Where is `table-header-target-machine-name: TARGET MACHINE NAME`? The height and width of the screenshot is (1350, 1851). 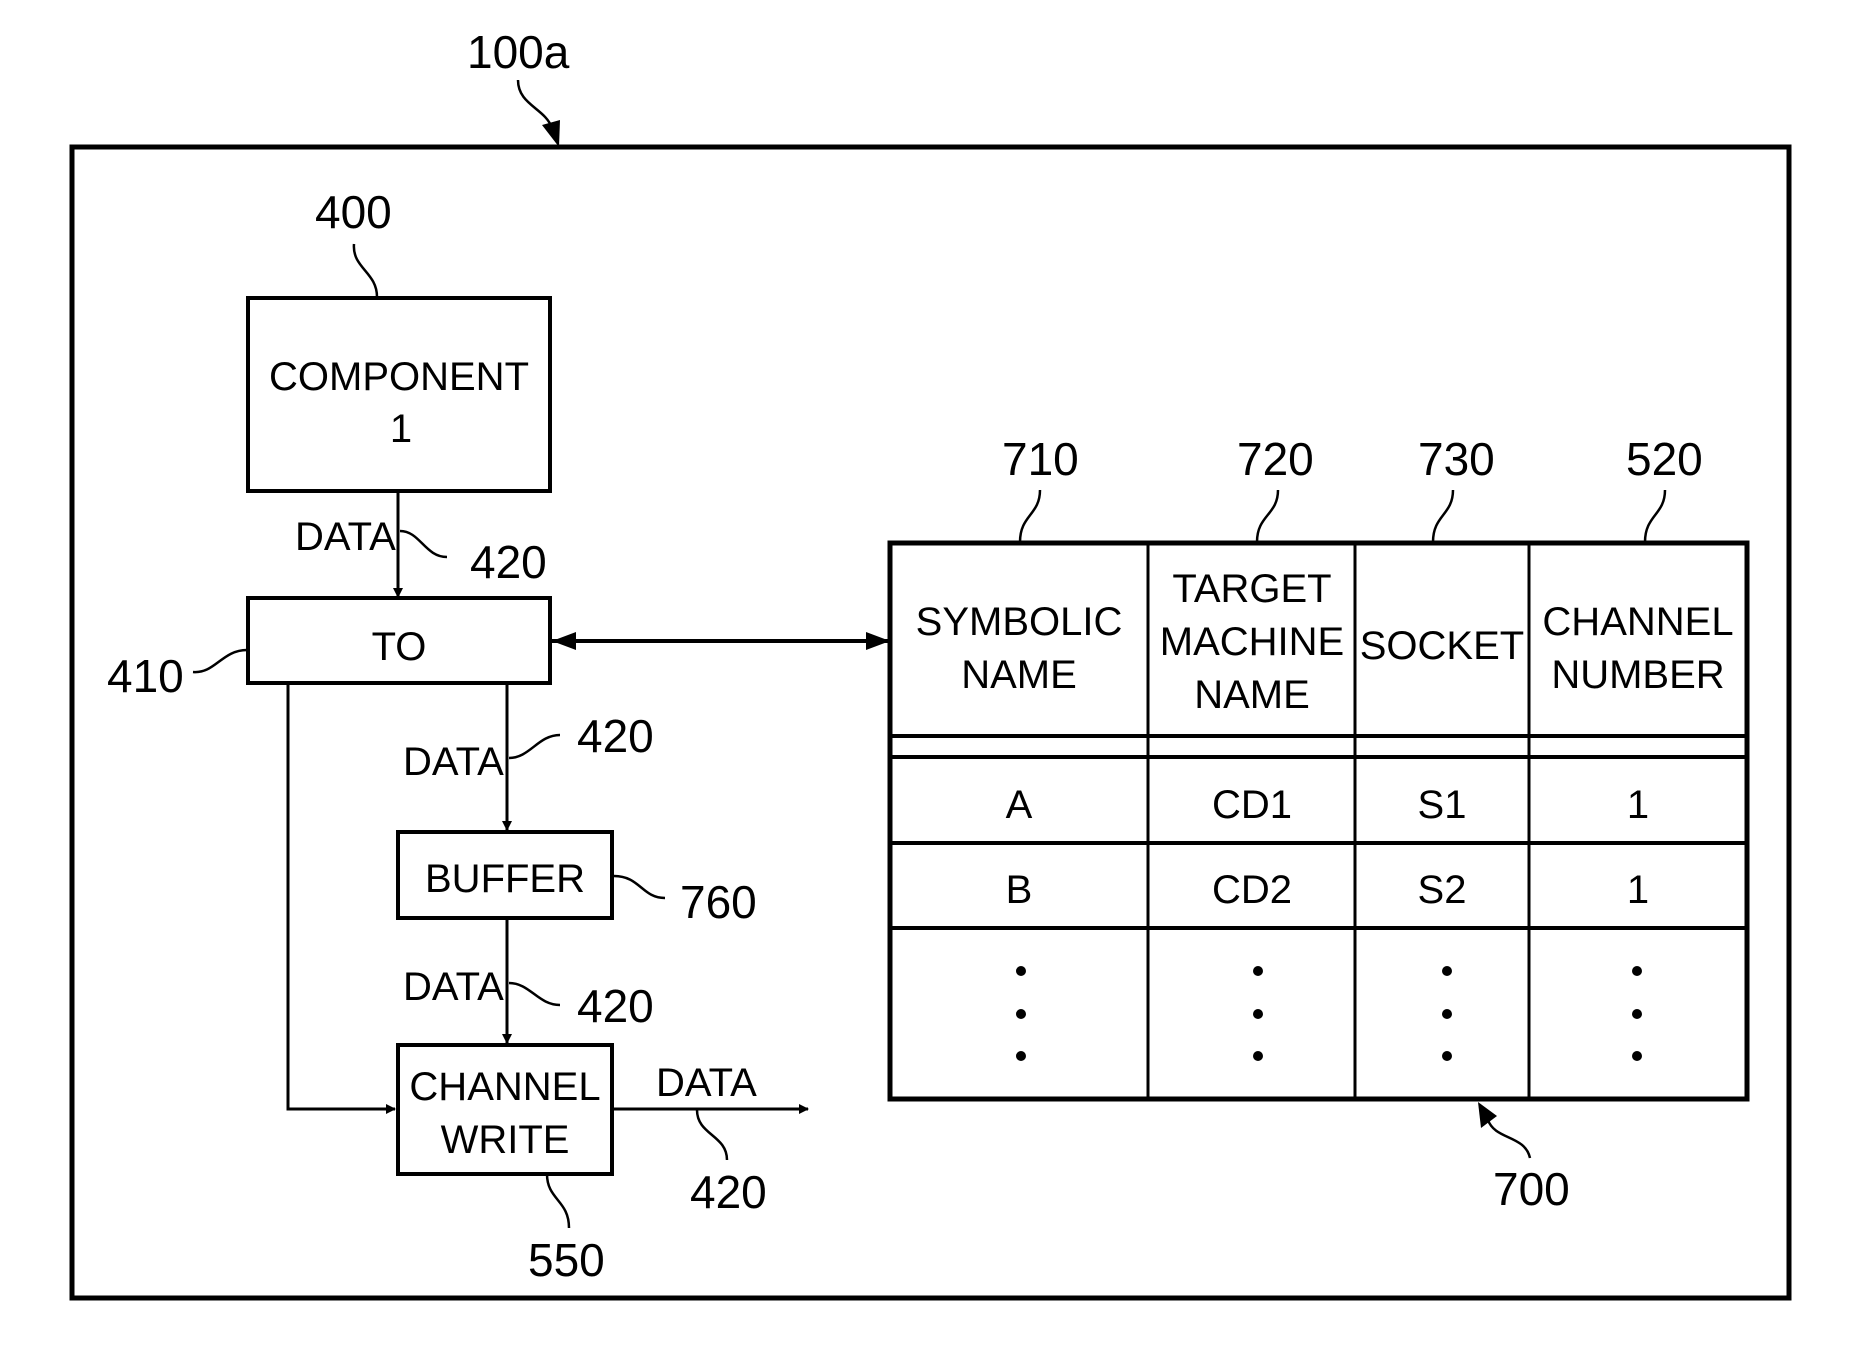 table-header-target-machine-name: TARGET MACHINE NAME is located at coordinates (1252, 642).